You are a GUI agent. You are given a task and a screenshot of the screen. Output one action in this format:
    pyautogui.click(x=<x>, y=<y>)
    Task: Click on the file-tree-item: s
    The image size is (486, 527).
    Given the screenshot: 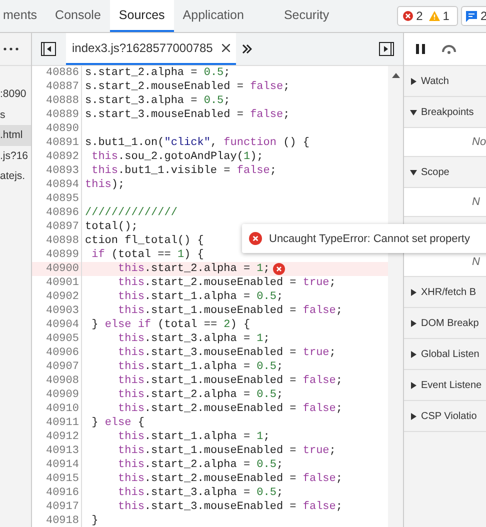 What is the action you would take?
    pyautogui.click(x=15, y=114)
    